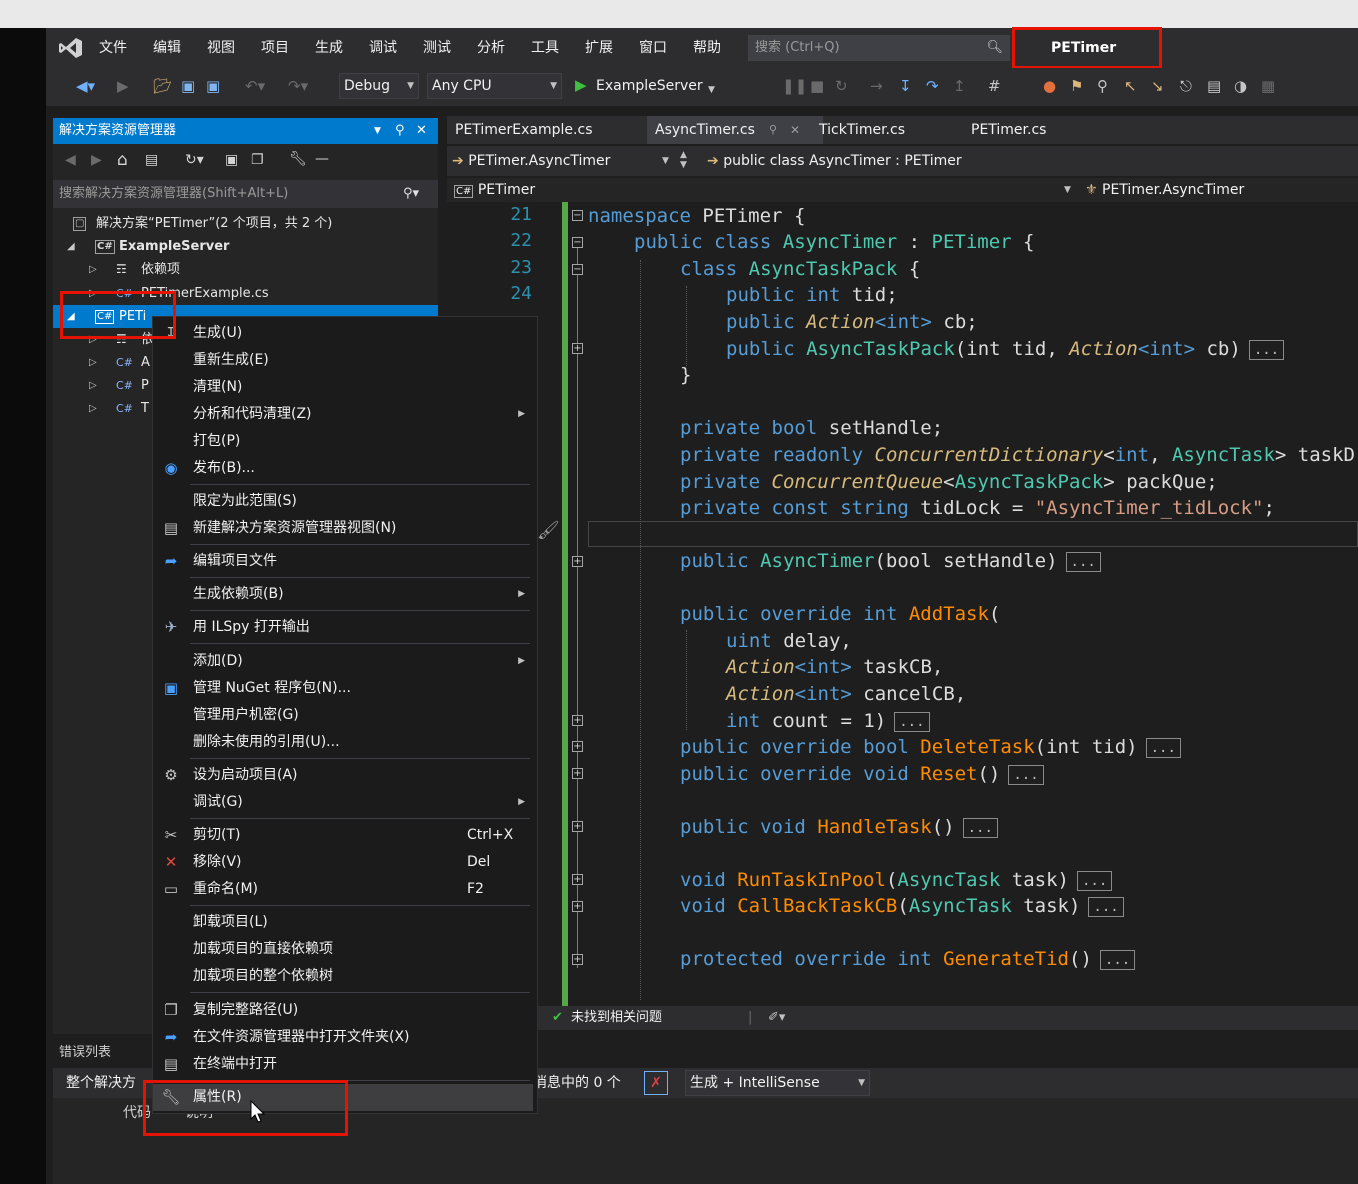 The width and height of the screenshot is (1358, 1184). Describe the element at coordinates (795, 130) in the screenshot. I see `tab-close-icon: ✕` at that location.